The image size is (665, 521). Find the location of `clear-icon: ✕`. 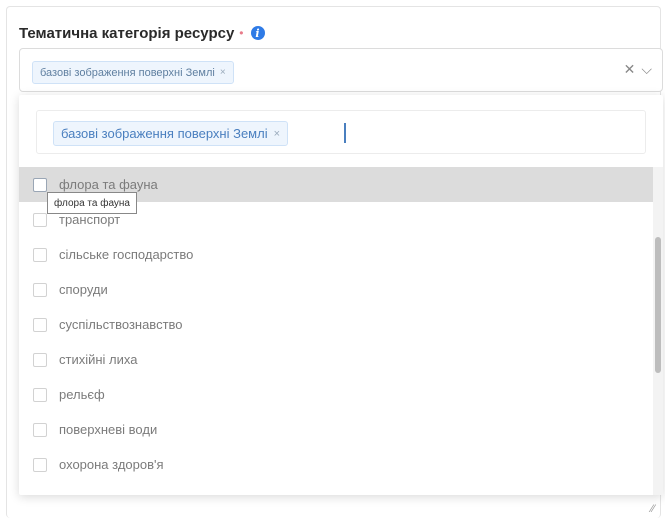

clear-icon: ✕ is located at coordinates (630, 69).